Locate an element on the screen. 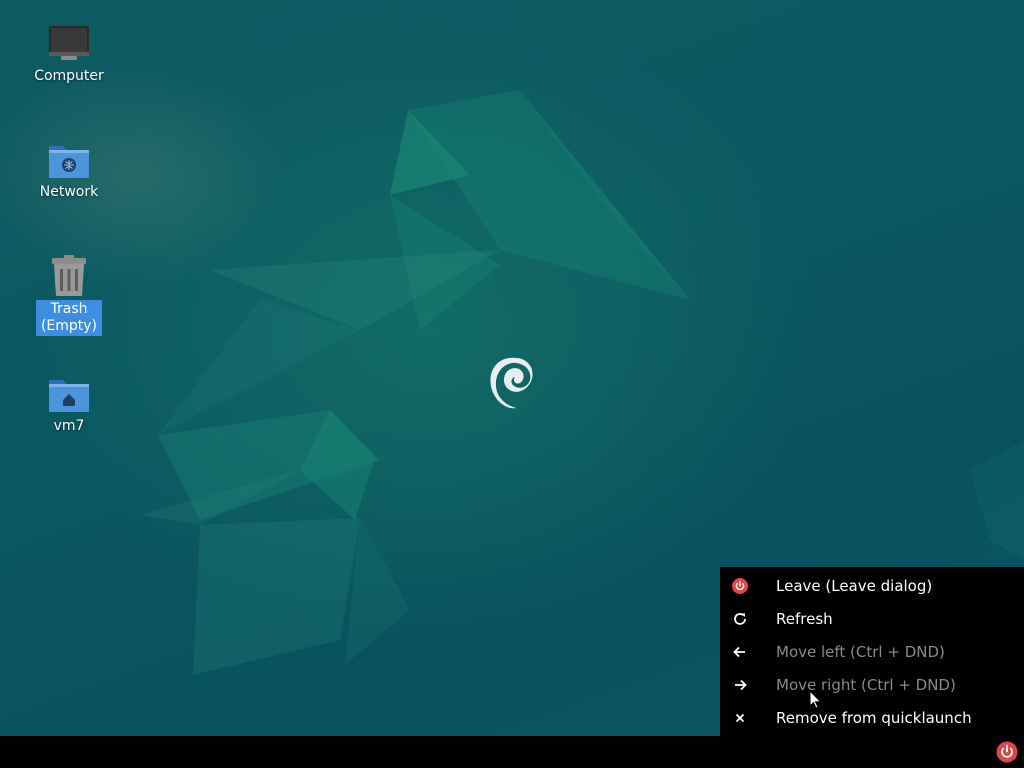 This screenshot has height=768, width=1024. menu-item-refresh: Refresh is located at coordinates (872, 618).